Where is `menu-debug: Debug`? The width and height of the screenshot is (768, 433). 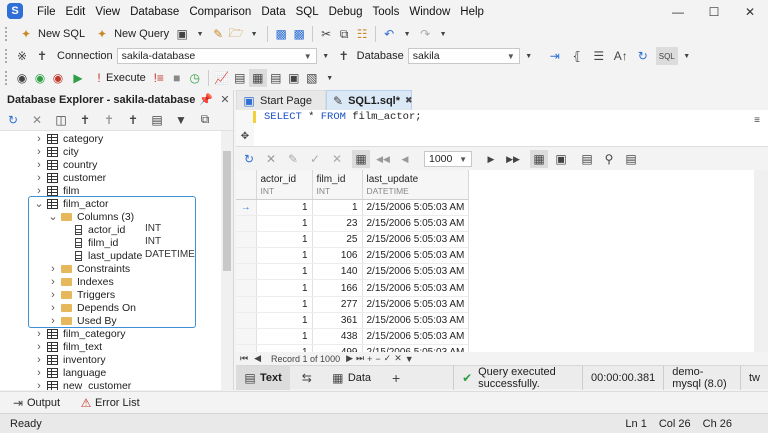 menu-debug: Debug is located at coordinates (346, 12).